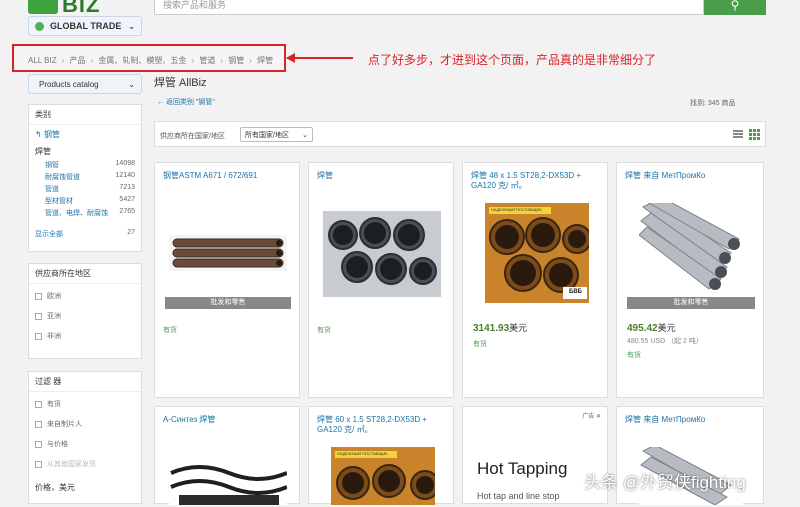 Image resolution: width=800 pixels, height=507 pixels. I want to click on product-title: 钢管ASTM A671 / 672/691, so click(228, 176).